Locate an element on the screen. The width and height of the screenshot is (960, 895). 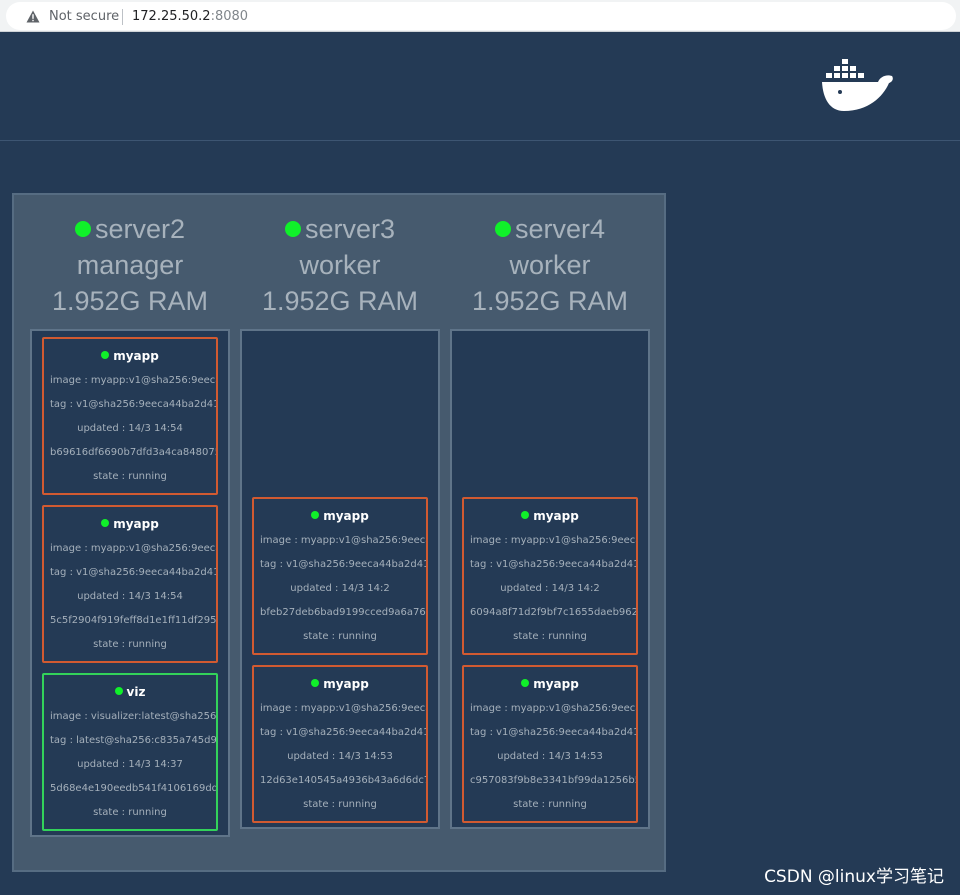
security-status-label: Not secure is located at coordinates (84, 17).